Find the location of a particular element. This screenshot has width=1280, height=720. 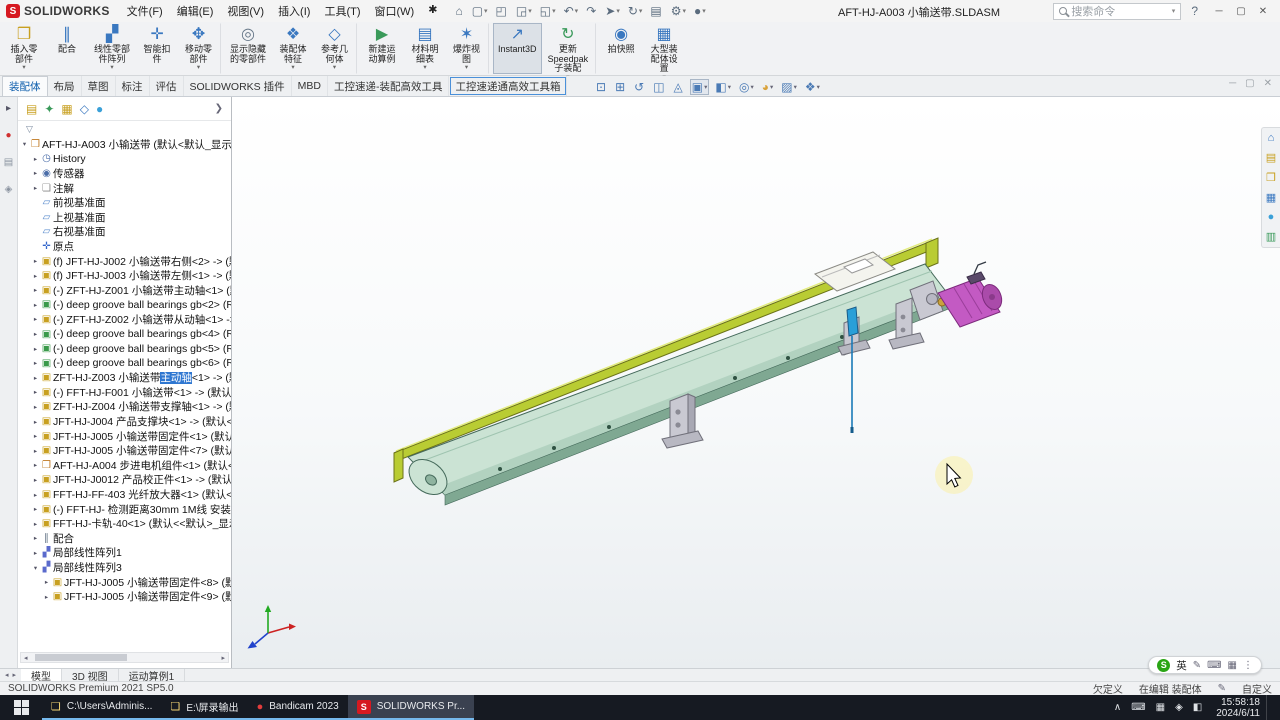

reference-geometry-button: ◇ 参考几 何体 ▾ is located at coordinates (336, 48).